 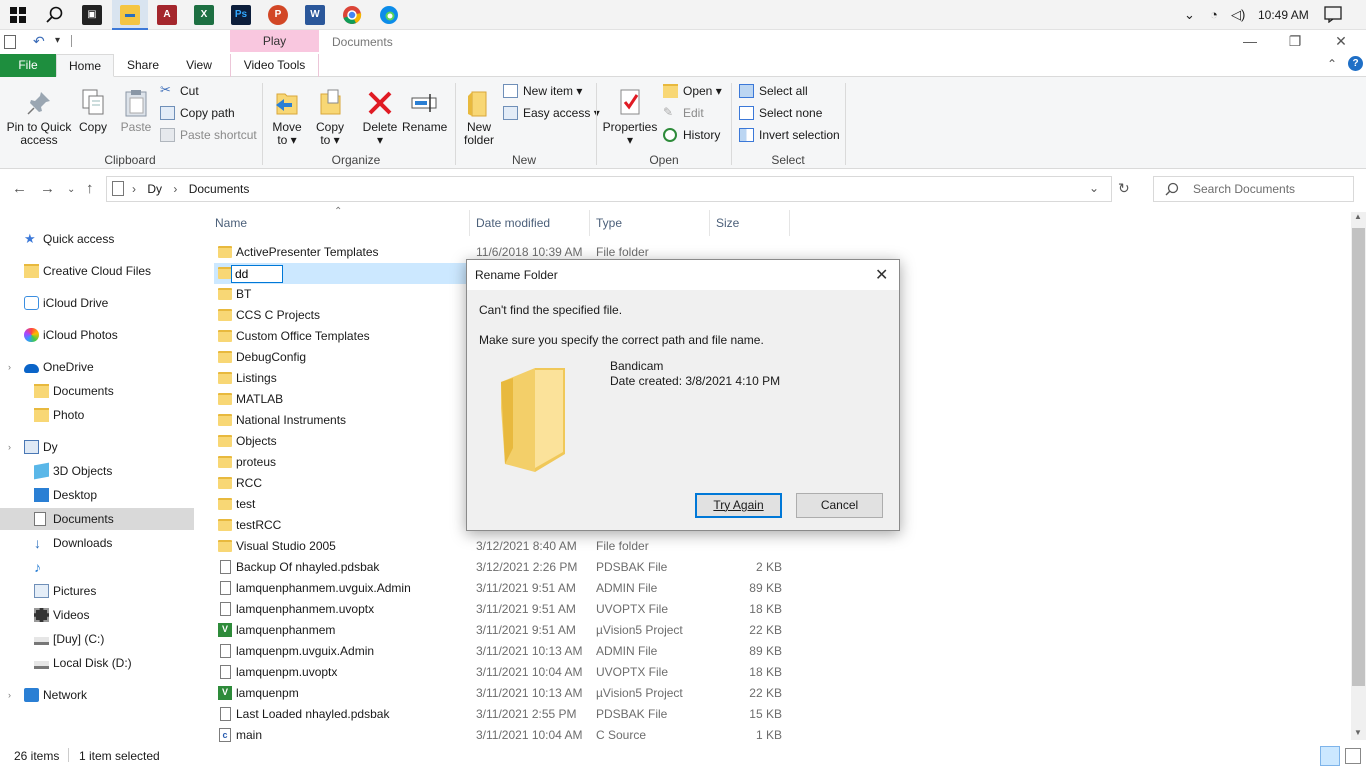 What do you see at coordinates (204, 15) in the screenshot?
I see `excel-icon: X` at bounding box center [204, 15].